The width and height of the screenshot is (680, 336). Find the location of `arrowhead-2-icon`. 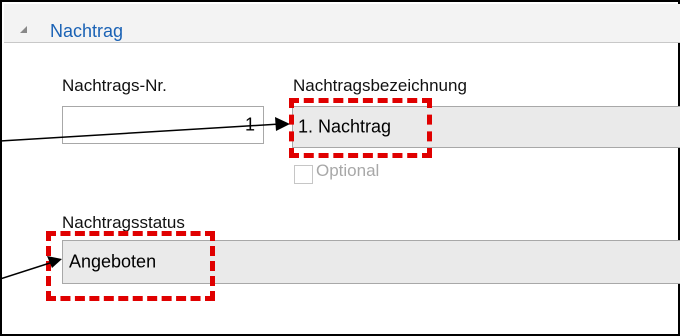

arrowhead-2-icon is located at coordinates (54, 262).